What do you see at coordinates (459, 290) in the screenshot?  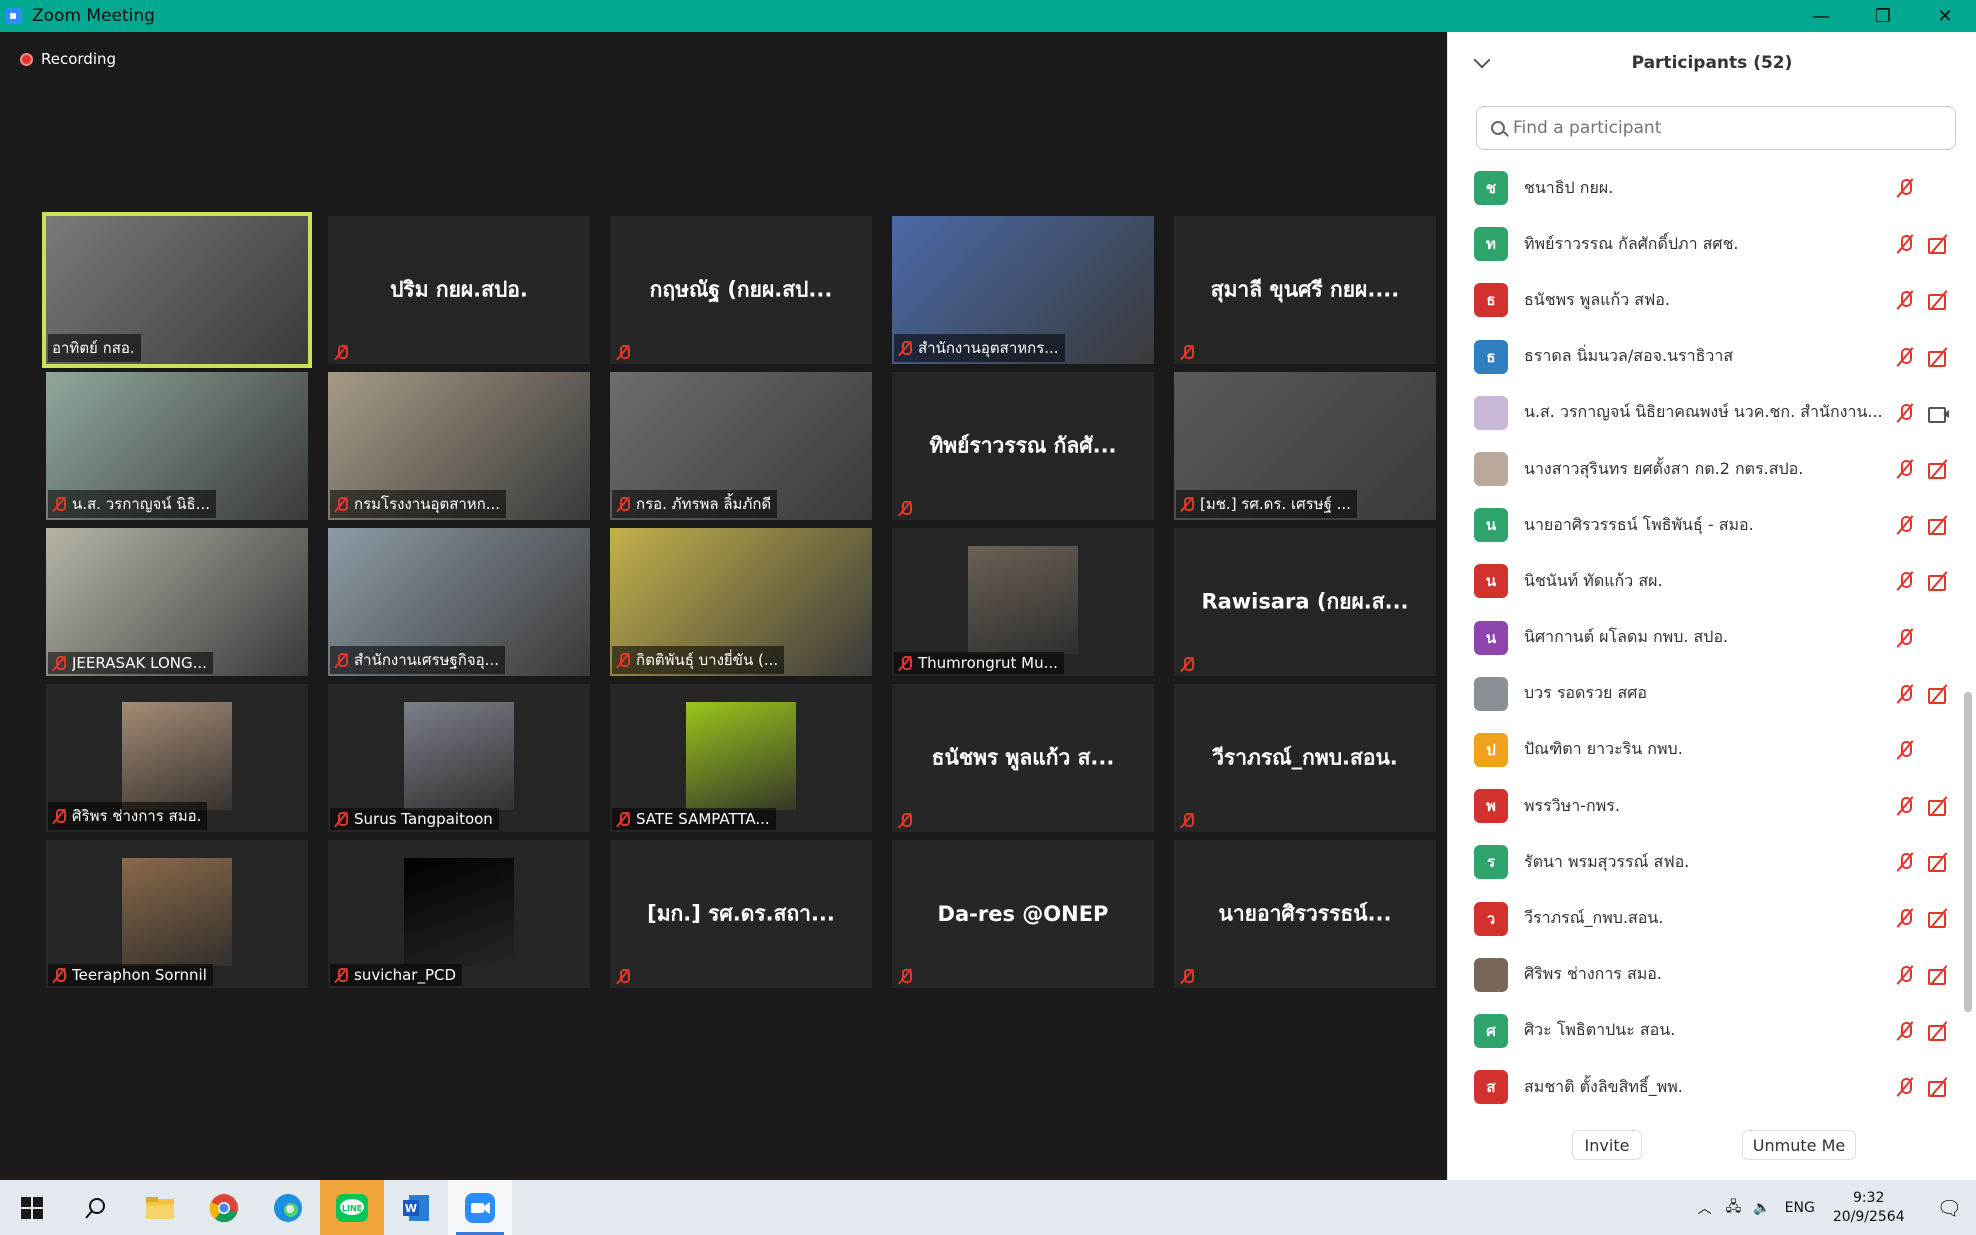 I see `participant-video-tile: ปริม กยผ.สปอ.` at bounding box center [459, 290].